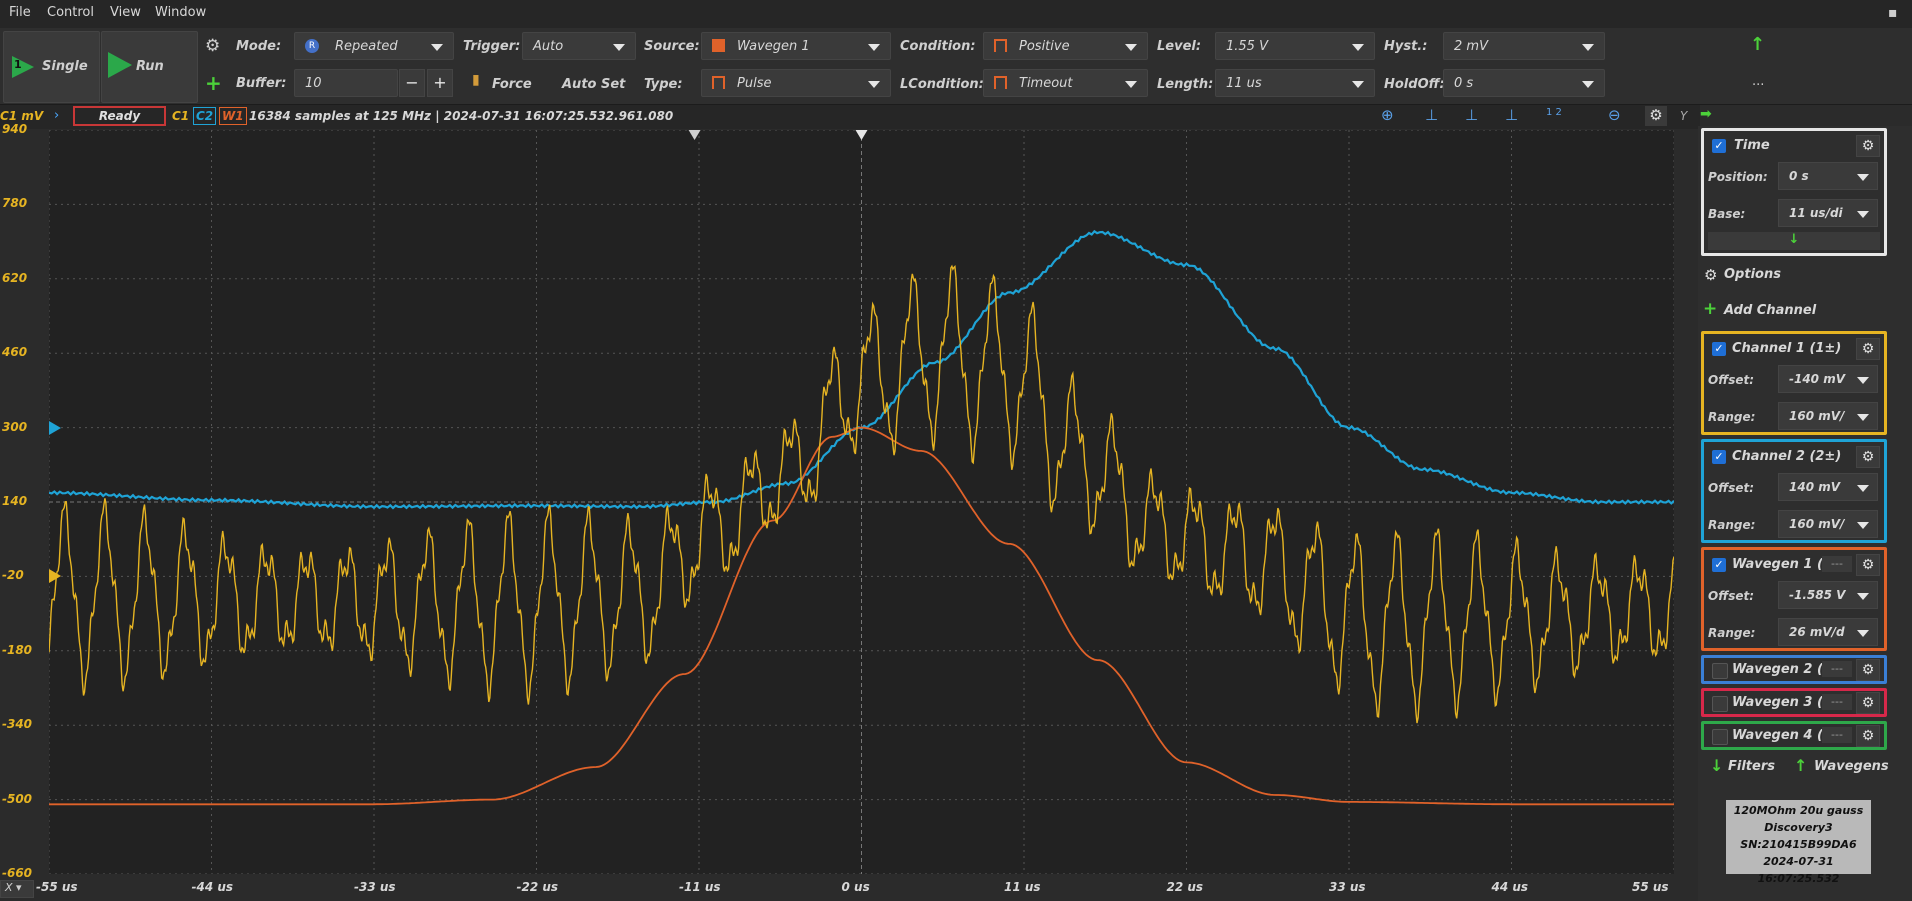 This screenshot has height=901, width=1912. I want to click on menu-control: Control, so click(70, 12).